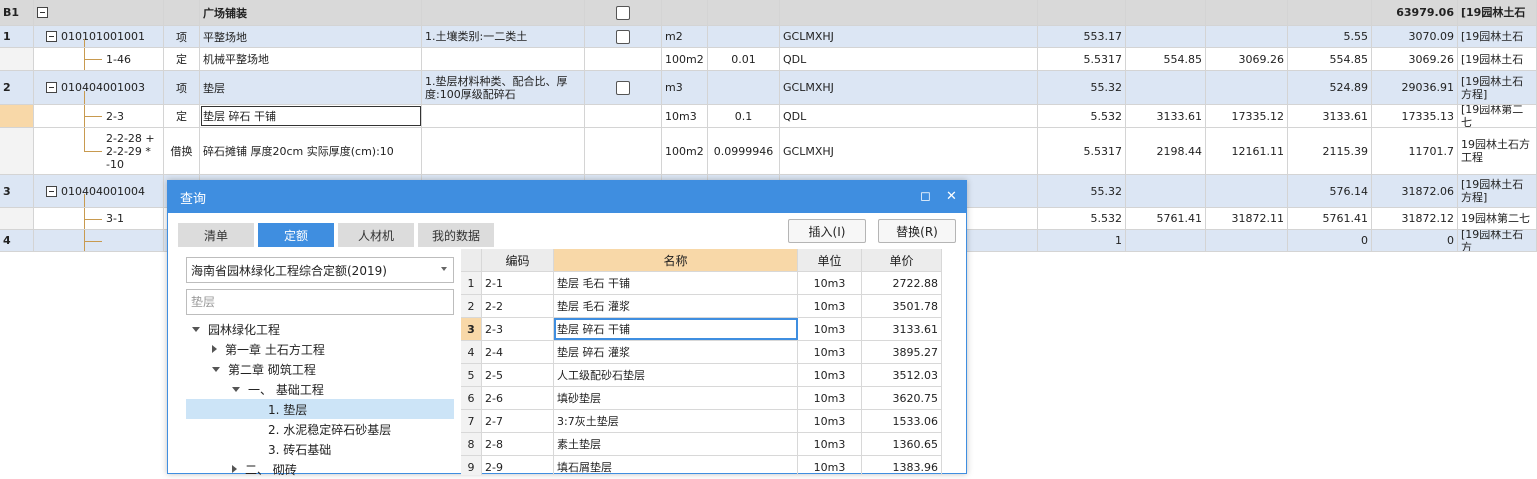 The image size is (1537, 479). Describe the element at coordinates (685, 116) in the screenshot. I see `unit-cell: 10m3` at that location.